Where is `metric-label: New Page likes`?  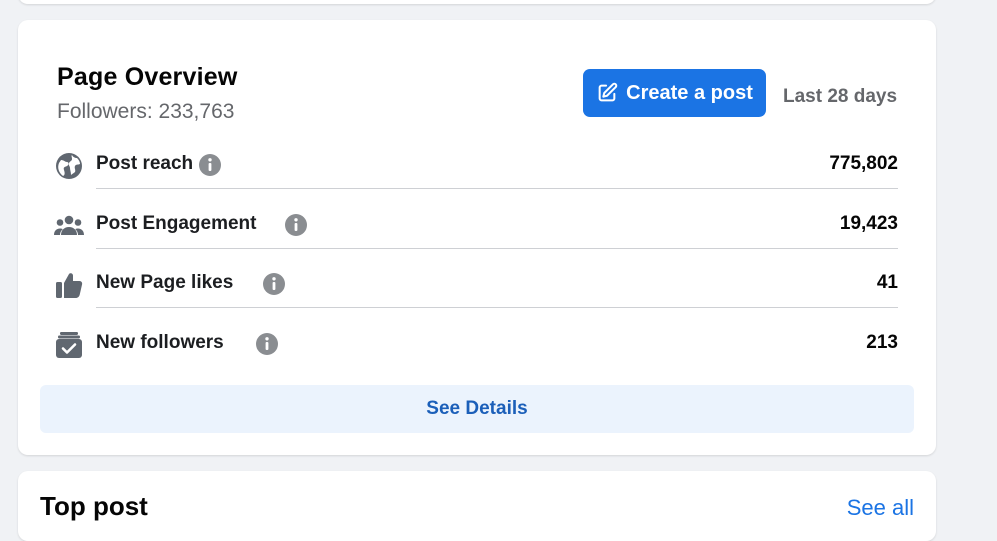
metric-label: New Page likes is located at coordinates (165, 282).